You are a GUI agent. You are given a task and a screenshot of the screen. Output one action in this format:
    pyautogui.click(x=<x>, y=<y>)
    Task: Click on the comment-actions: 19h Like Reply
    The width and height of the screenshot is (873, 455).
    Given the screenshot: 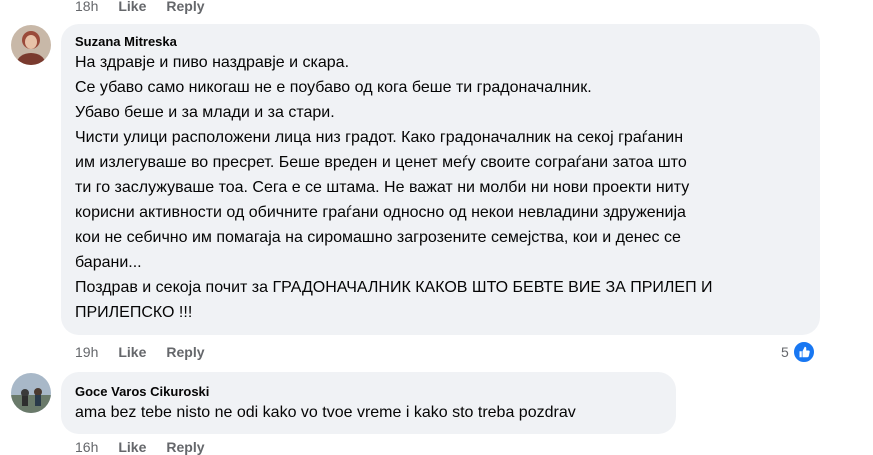 What is the action you would take?
    pyautogui.click(x=140, y=352)
    